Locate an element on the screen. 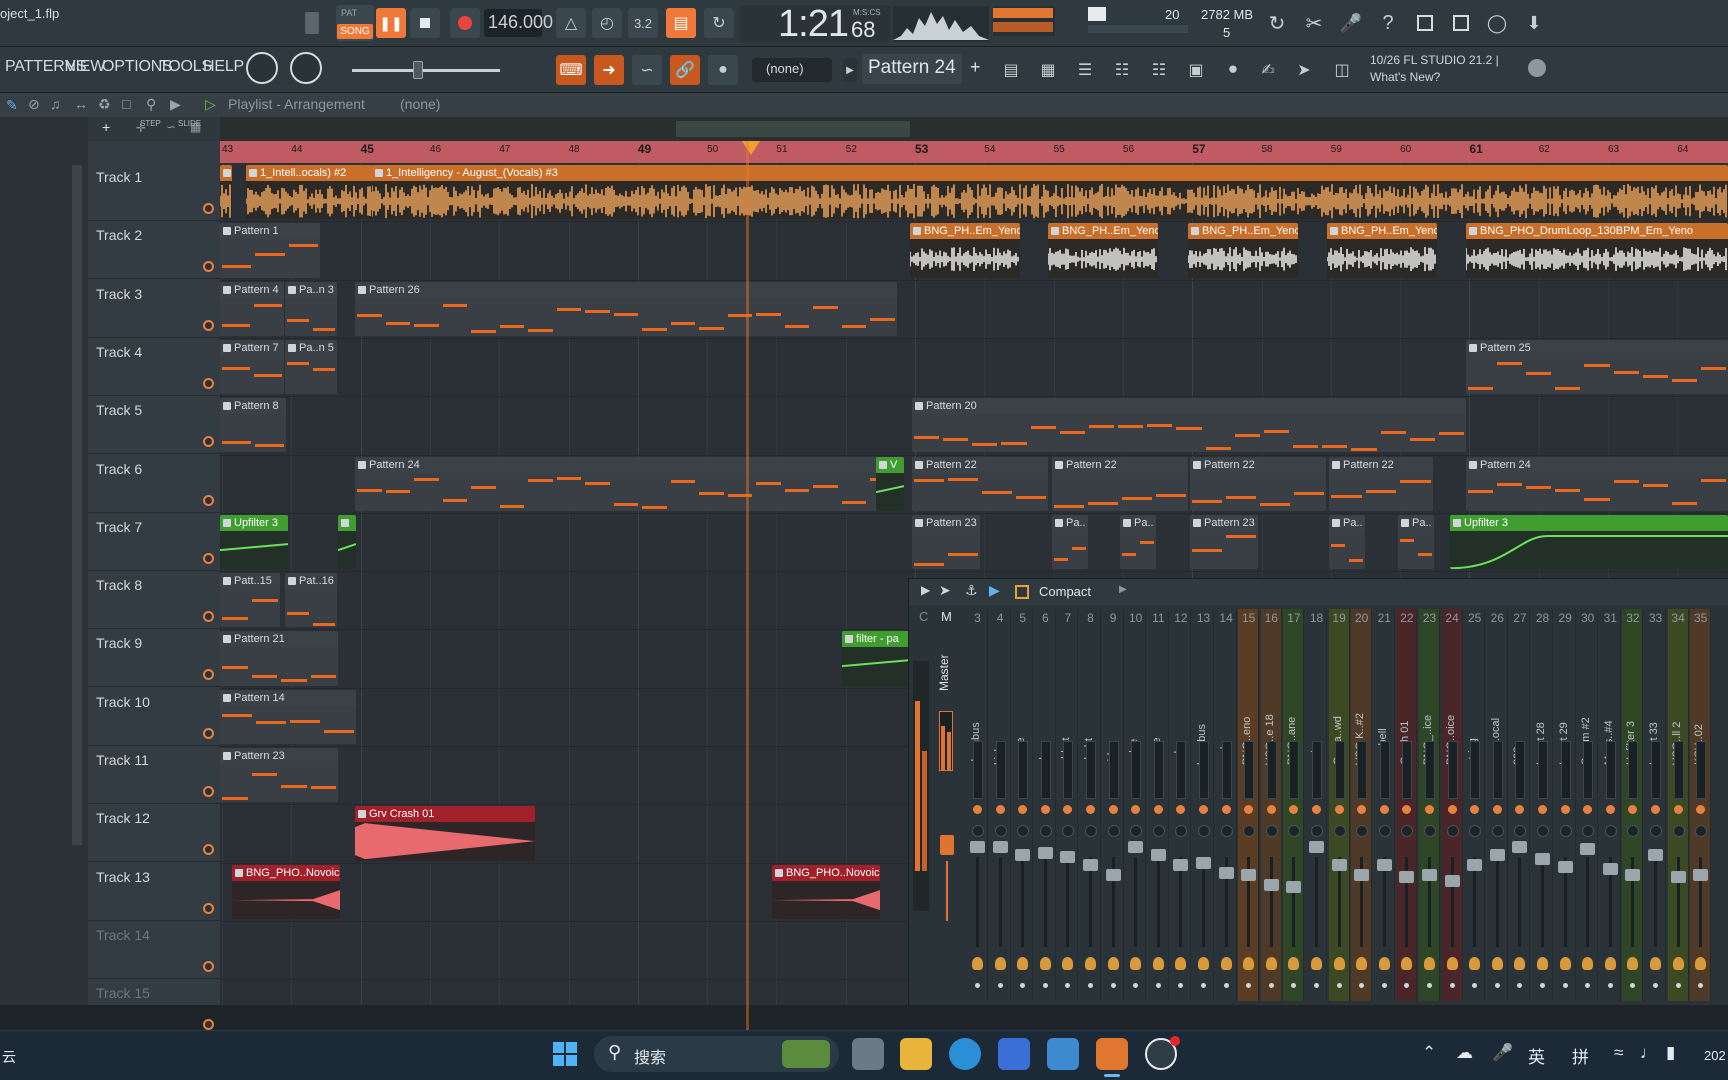 Image resolution: width=1728 pixels, height=1080 pixels. select-tool-icon: □ is located at coordinates (126, 104).